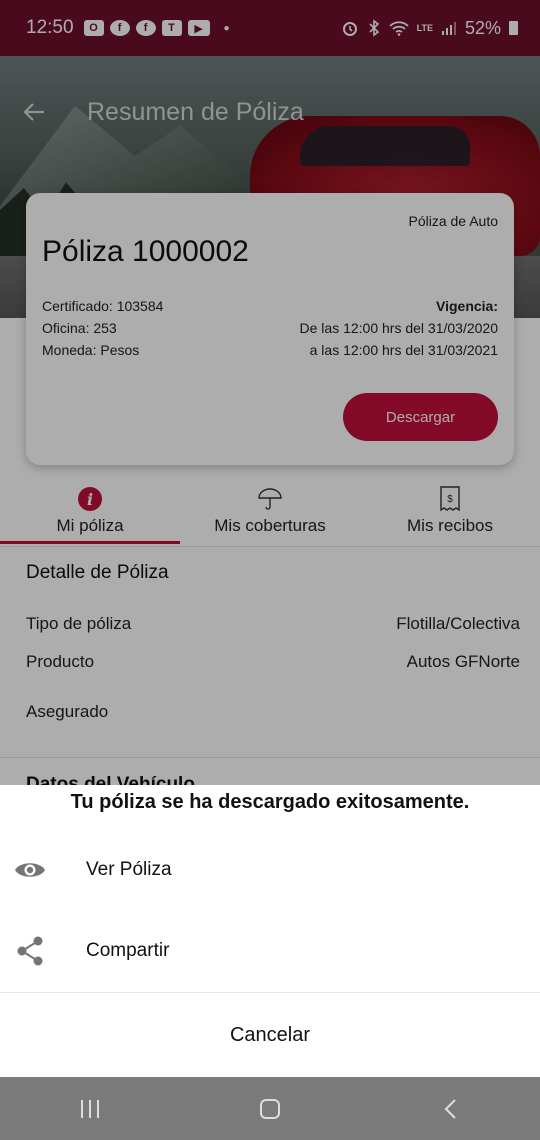 The image size is (540, 1140). Describe the element at coordinates (270, 1035) in the screenshot. I see `cancel-button: Cancelar` at that location.